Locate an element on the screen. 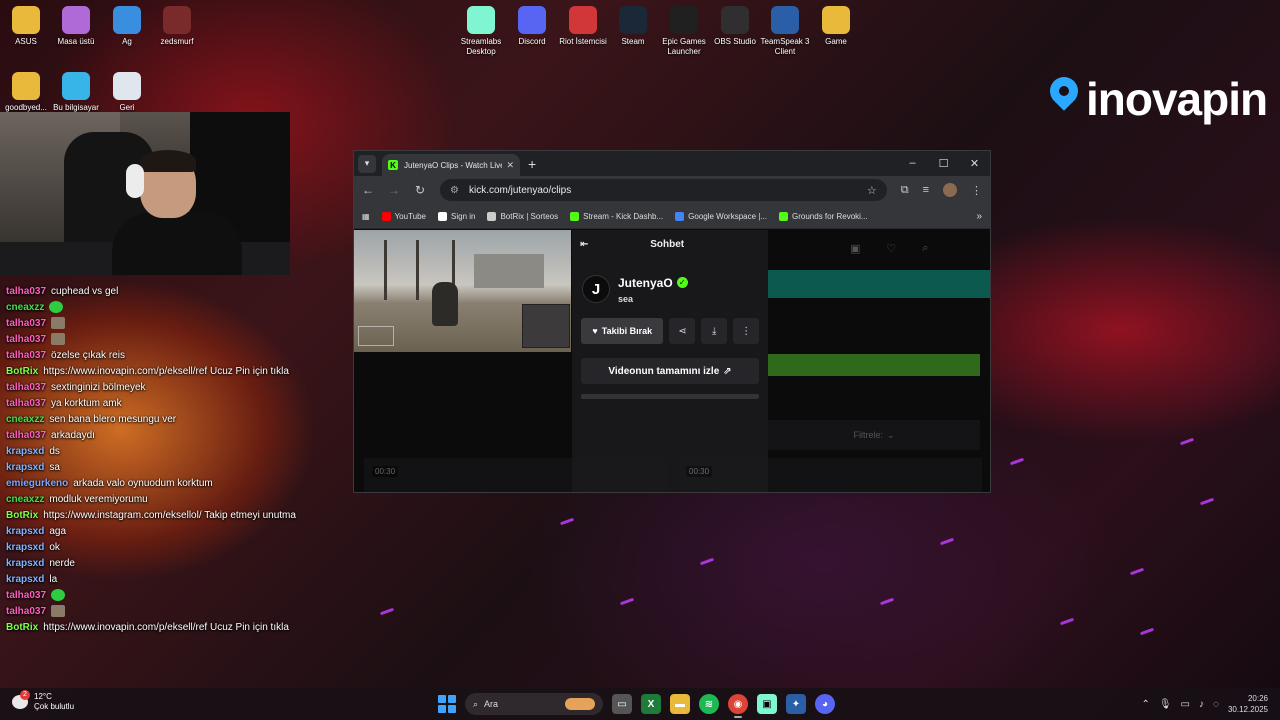 This screenshot has width=1280, height=720. tab-search-button: ▾ is located at coordinates (367, 163).